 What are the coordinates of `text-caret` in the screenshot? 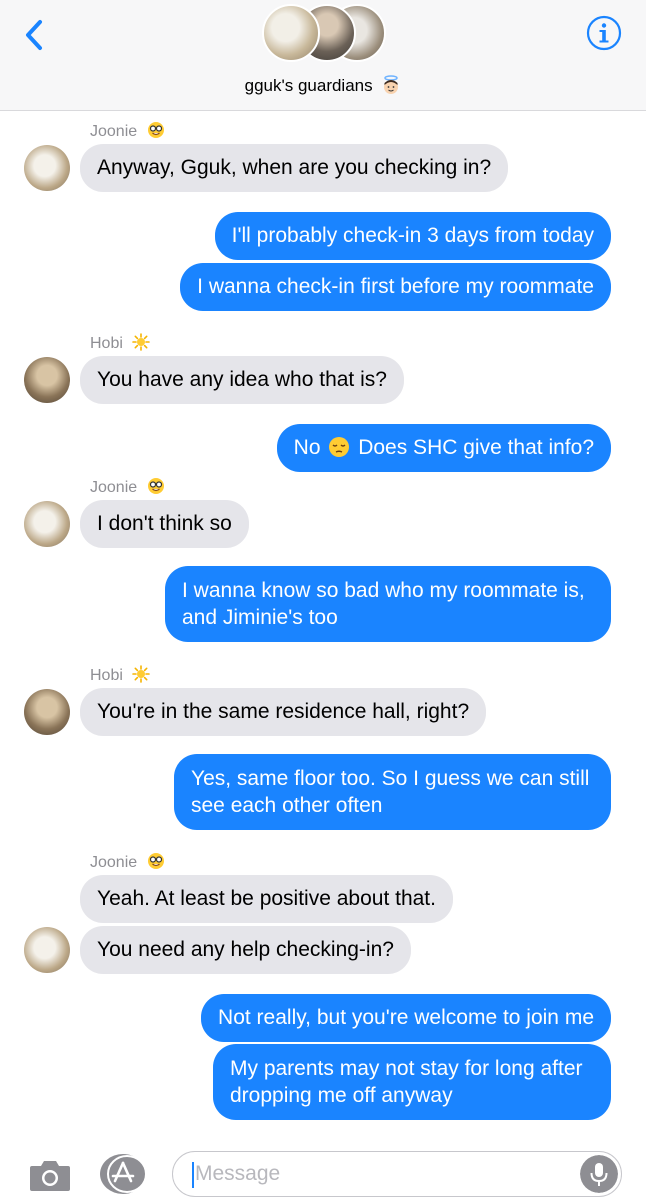 It's located at (193, 1175).